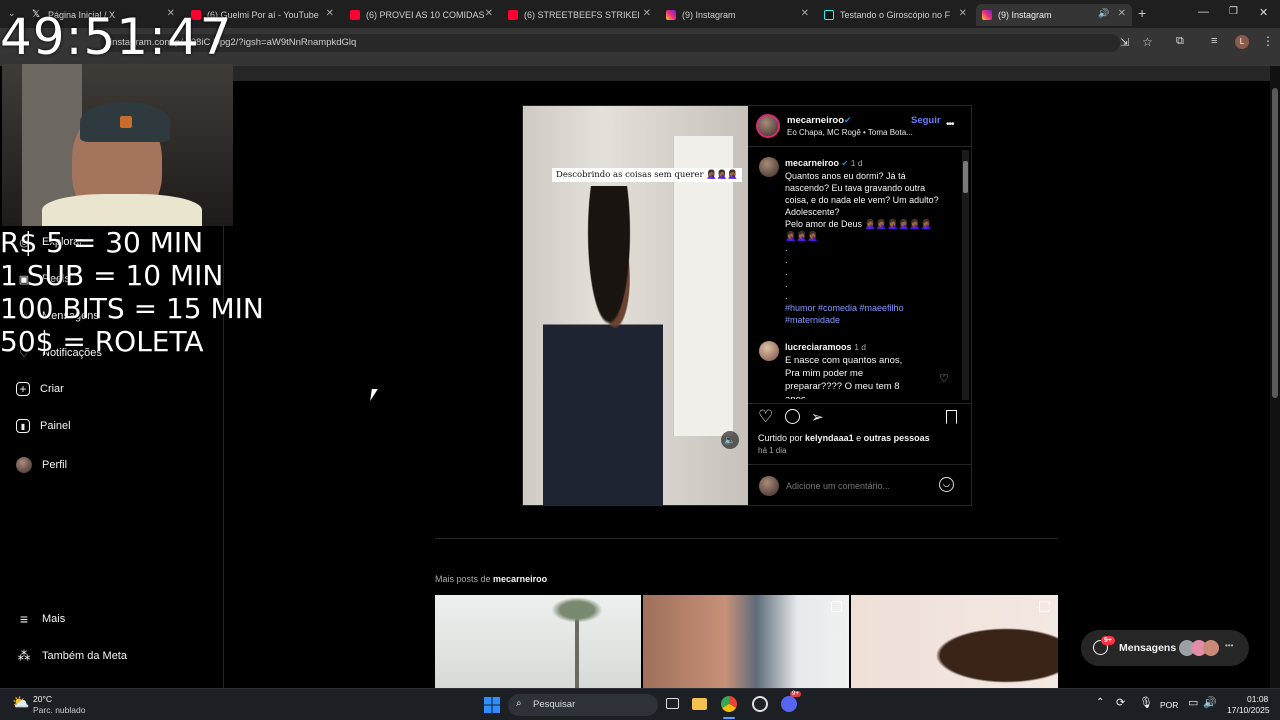  What do you see at coordinates (84, 656) in the screenshot?
I see `sidebar-item-label: Também da Meta` at bounding box center [84, 656].